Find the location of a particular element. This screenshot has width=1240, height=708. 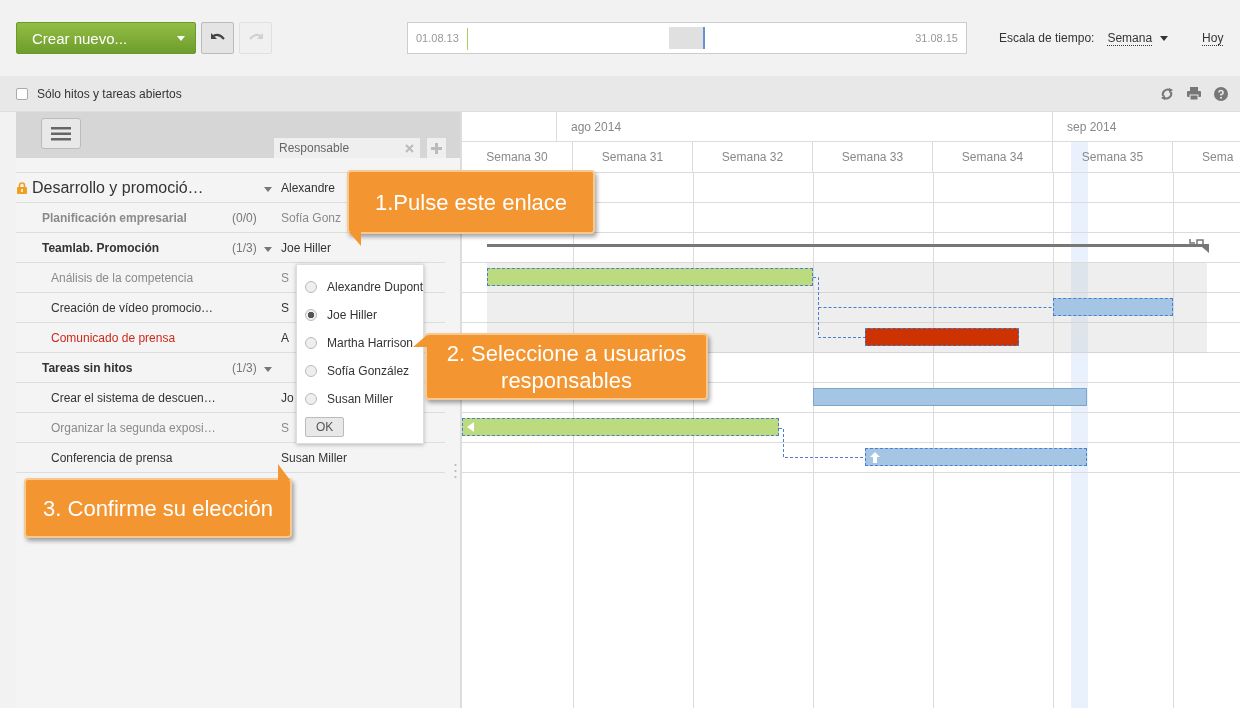

column-tab-label: Responsable is located at coordinates (314, 148).